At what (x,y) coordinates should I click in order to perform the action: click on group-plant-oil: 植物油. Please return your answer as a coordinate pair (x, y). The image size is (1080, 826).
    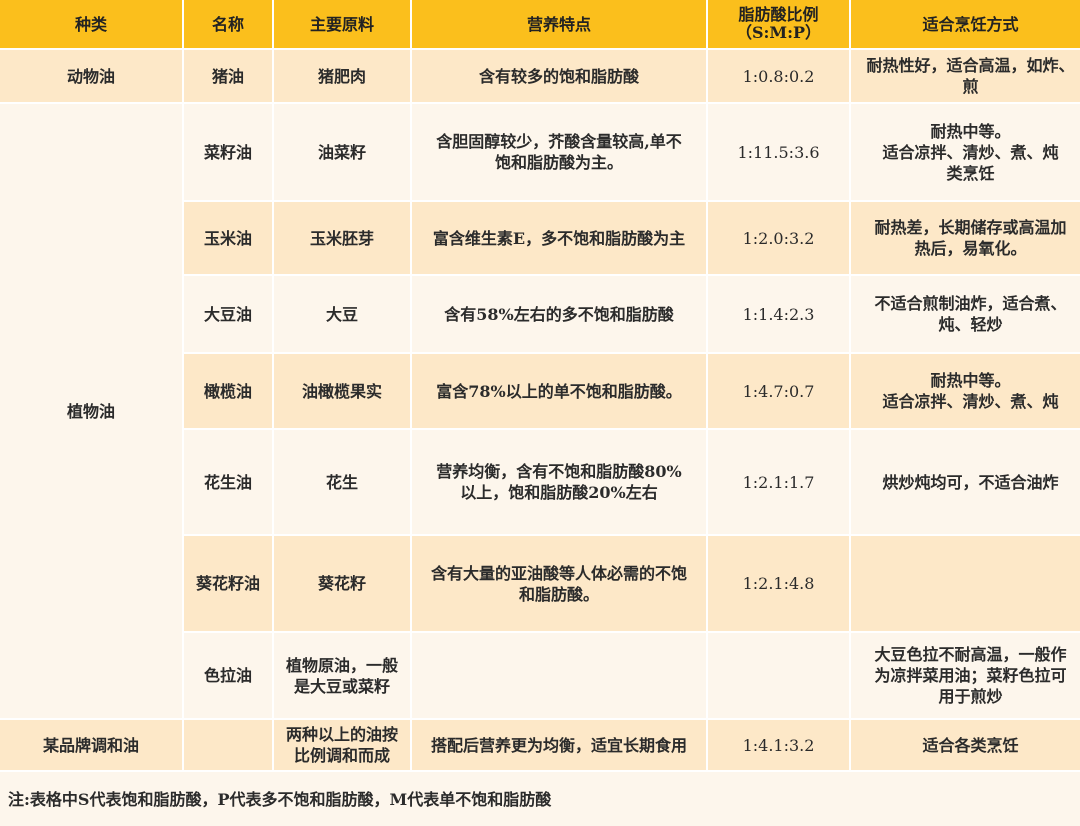
    Looking at the image, I should click on (91, 411).